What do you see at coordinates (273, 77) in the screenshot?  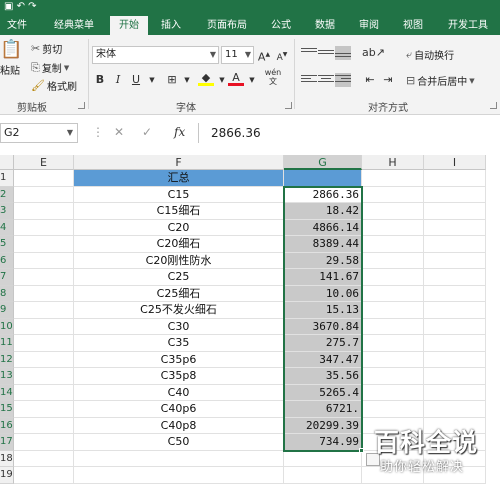 I see `phonetic-guide-button: wén 文` at bounding box center [273, 77].